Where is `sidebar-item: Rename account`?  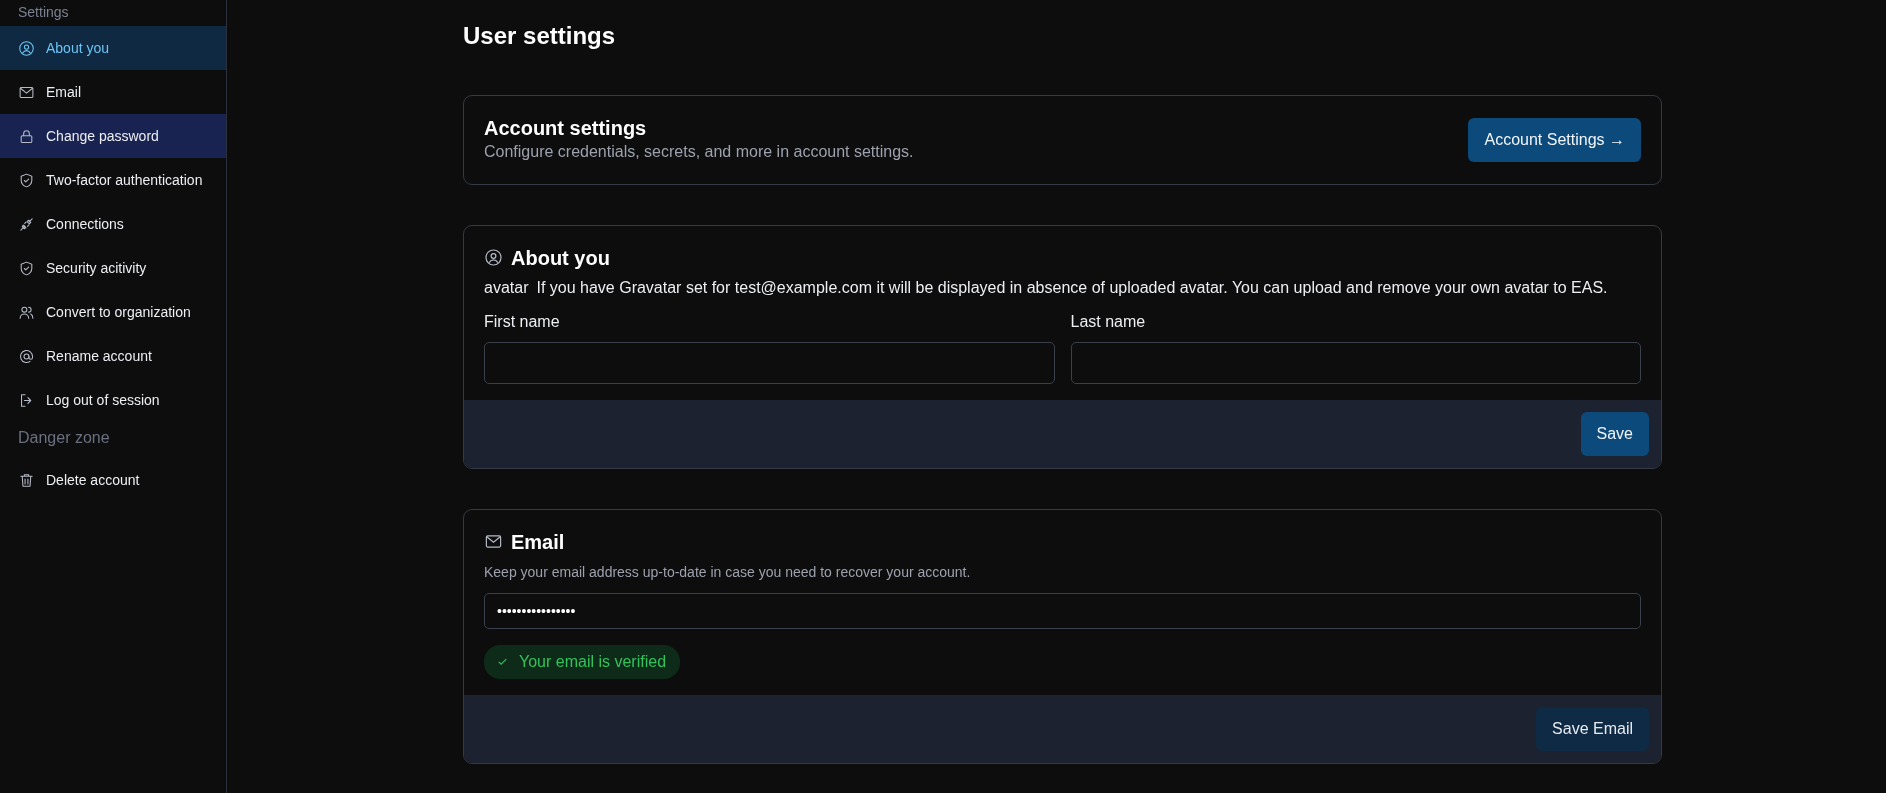
sidebar-item: Rename account is located at coordinates (113, 356).